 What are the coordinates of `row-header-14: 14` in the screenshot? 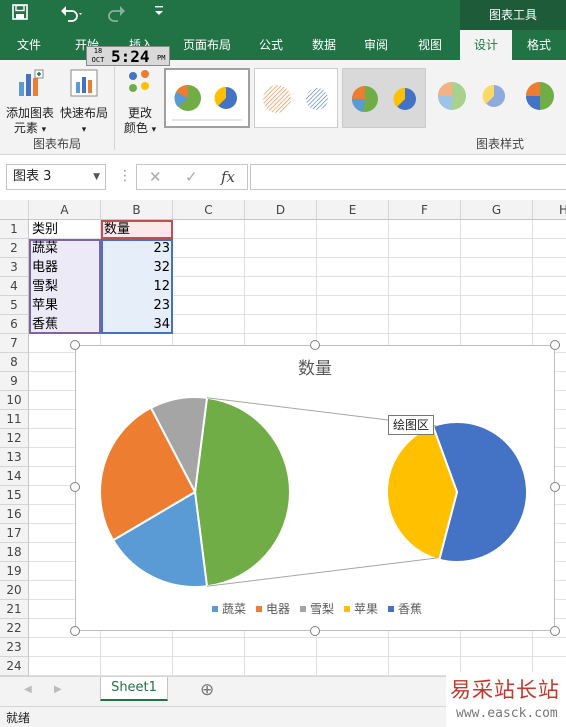 It's located at (14, 476).